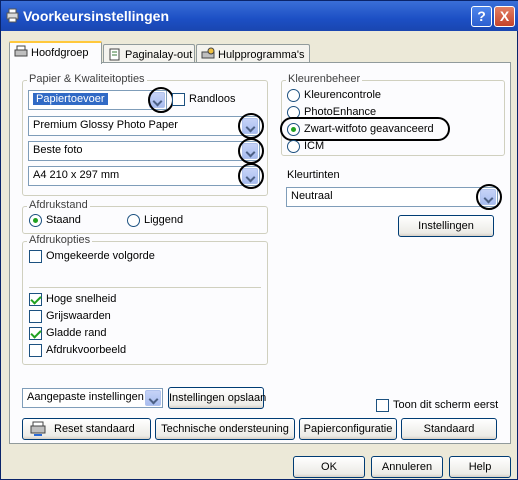  I want to click on high-speed-checkbox, so click(35, 299).